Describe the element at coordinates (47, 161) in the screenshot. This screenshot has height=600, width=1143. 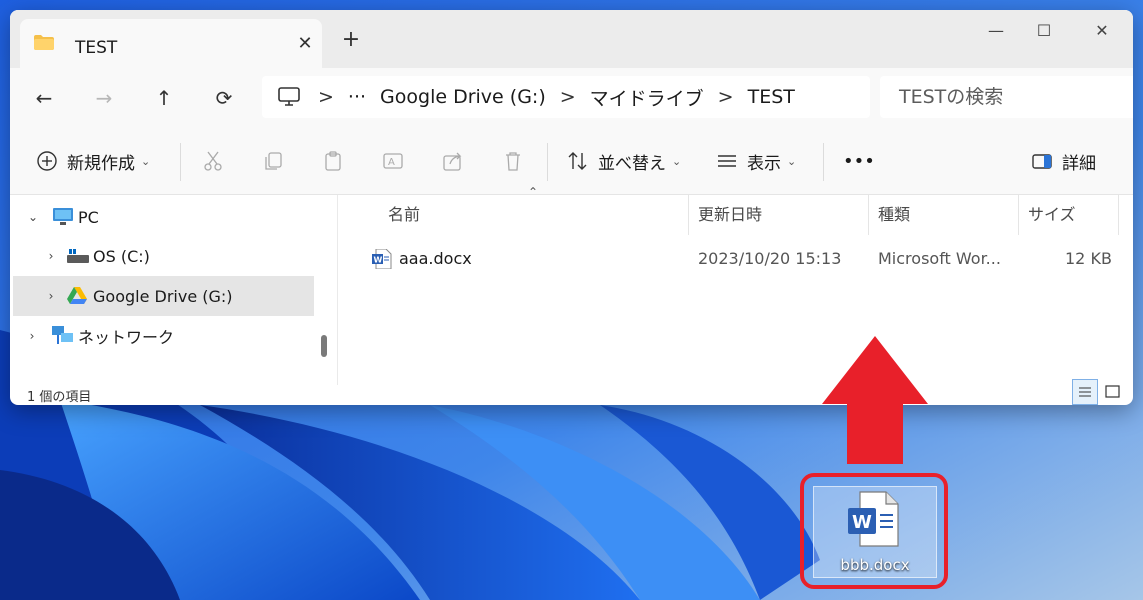
I see `plus-circle-icon` at that location.